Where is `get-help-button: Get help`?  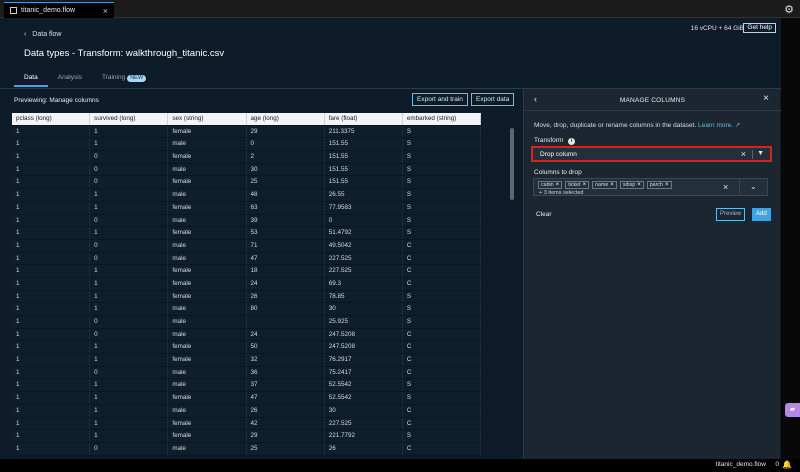
get-help-button: Get help is located at coordinates (759, 28).